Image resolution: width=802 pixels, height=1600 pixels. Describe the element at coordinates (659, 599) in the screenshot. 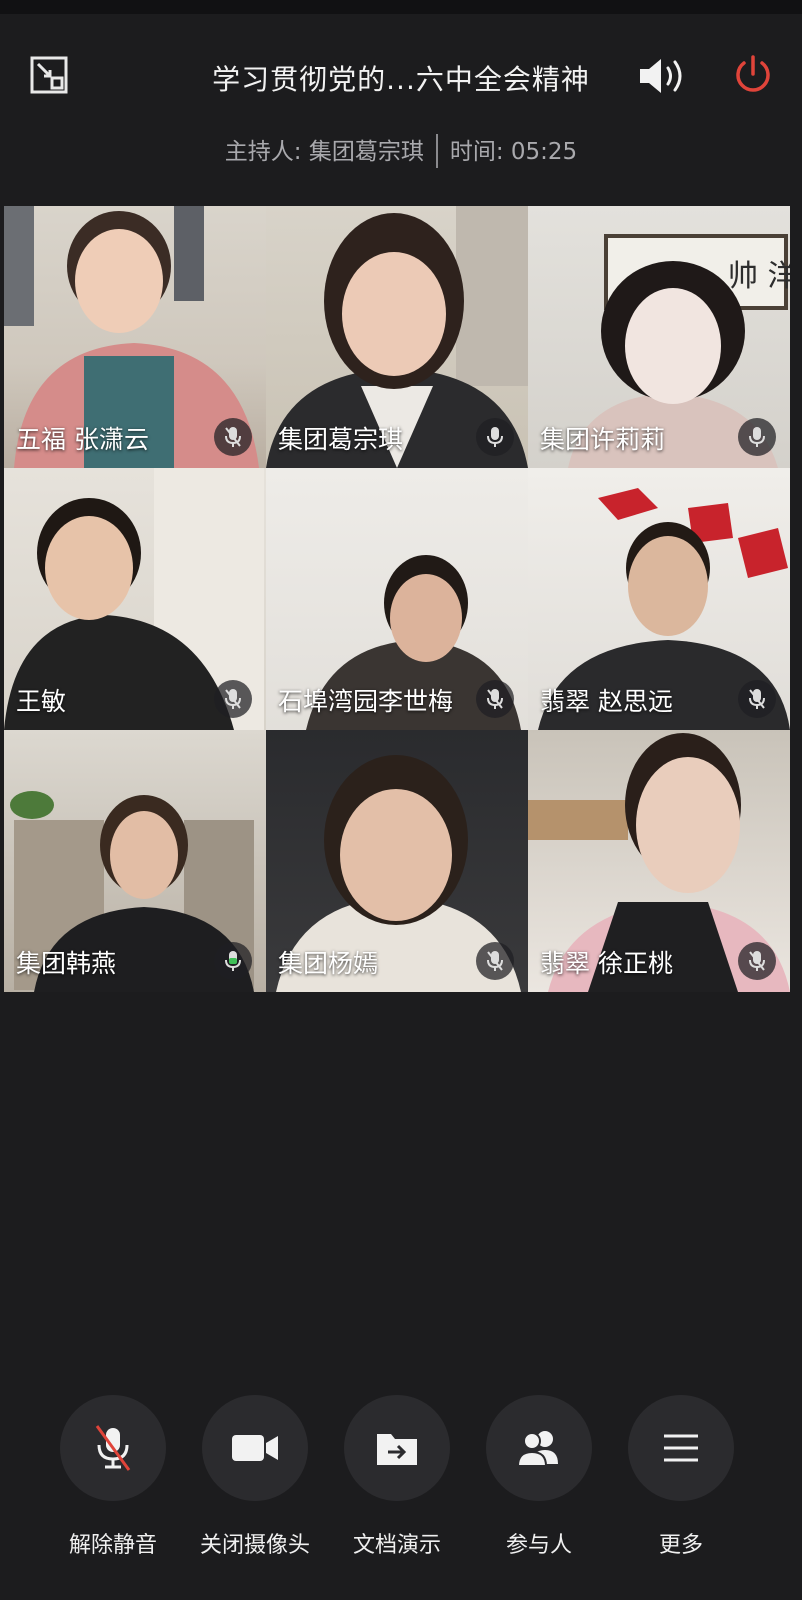

I see `video-tile: 翡翠 赵思远` at that location.